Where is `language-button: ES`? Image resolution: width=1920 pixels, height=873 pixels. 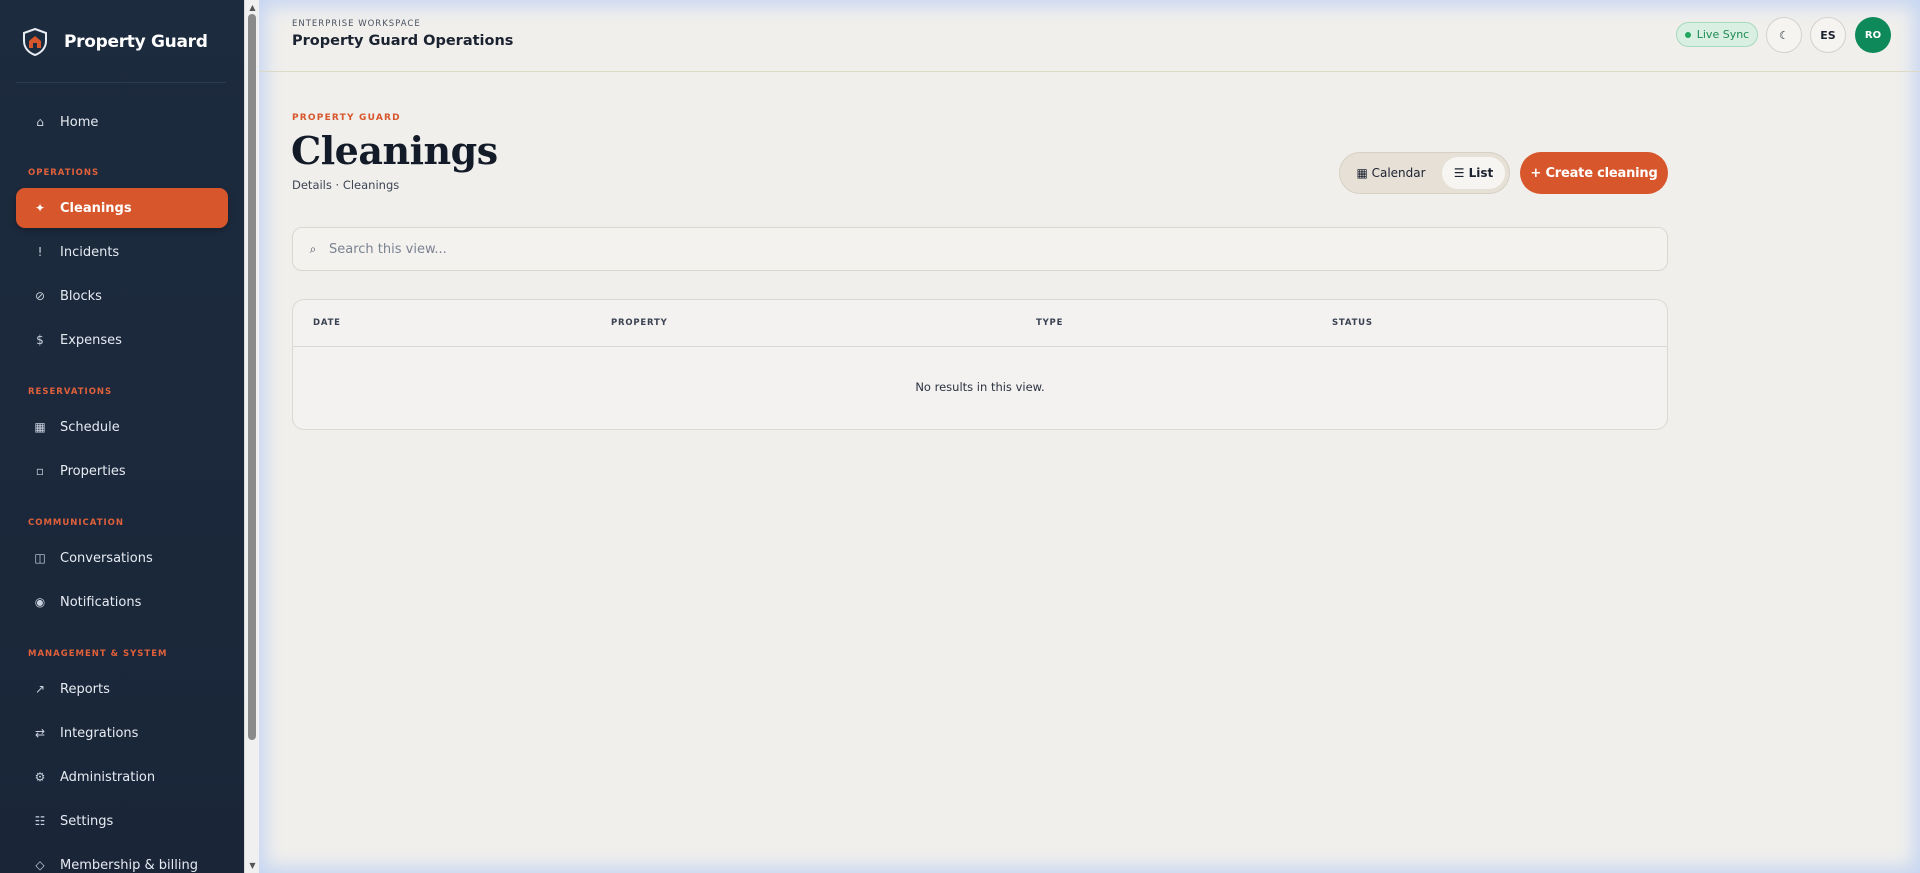
language-button: ES is located at coordinates (1828, 35).